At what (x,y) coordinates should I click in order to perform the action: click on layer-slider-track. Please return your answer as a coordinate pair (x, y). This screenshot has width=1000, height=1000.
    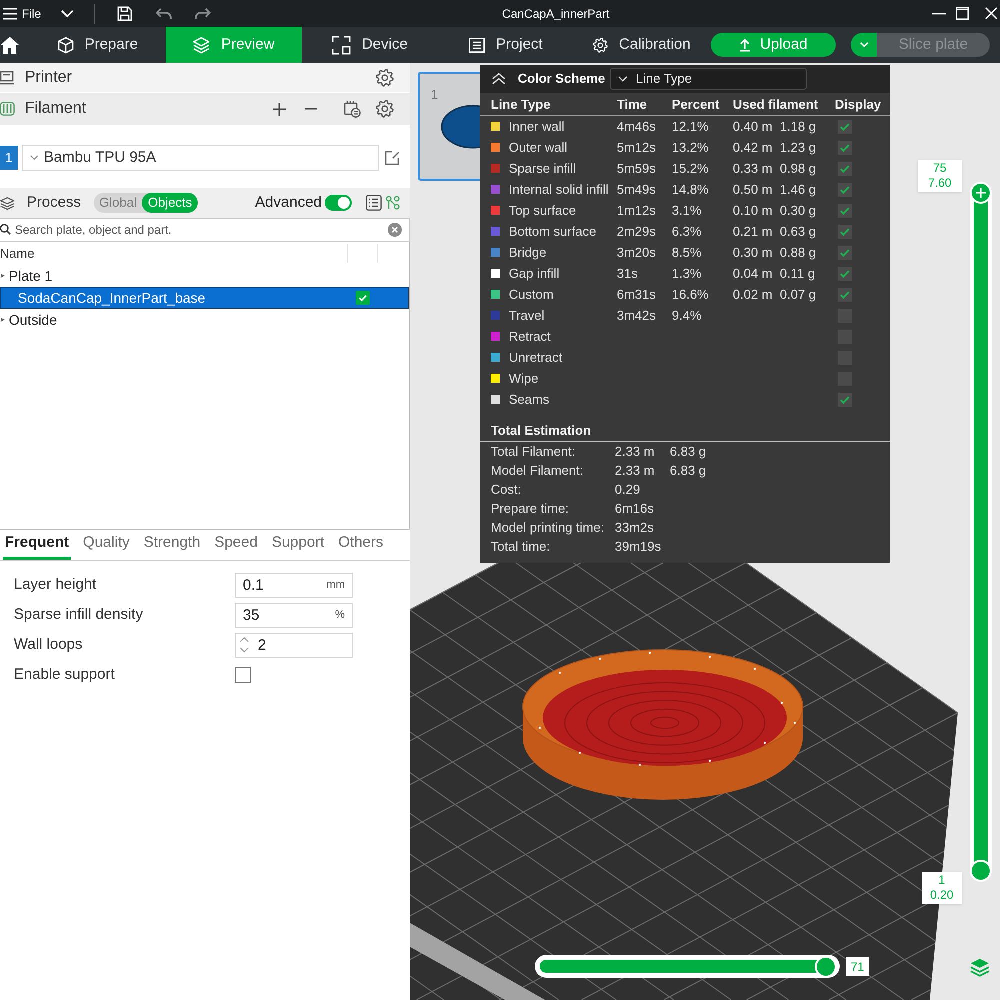
    Looking at the image, I should click on (981, 532).